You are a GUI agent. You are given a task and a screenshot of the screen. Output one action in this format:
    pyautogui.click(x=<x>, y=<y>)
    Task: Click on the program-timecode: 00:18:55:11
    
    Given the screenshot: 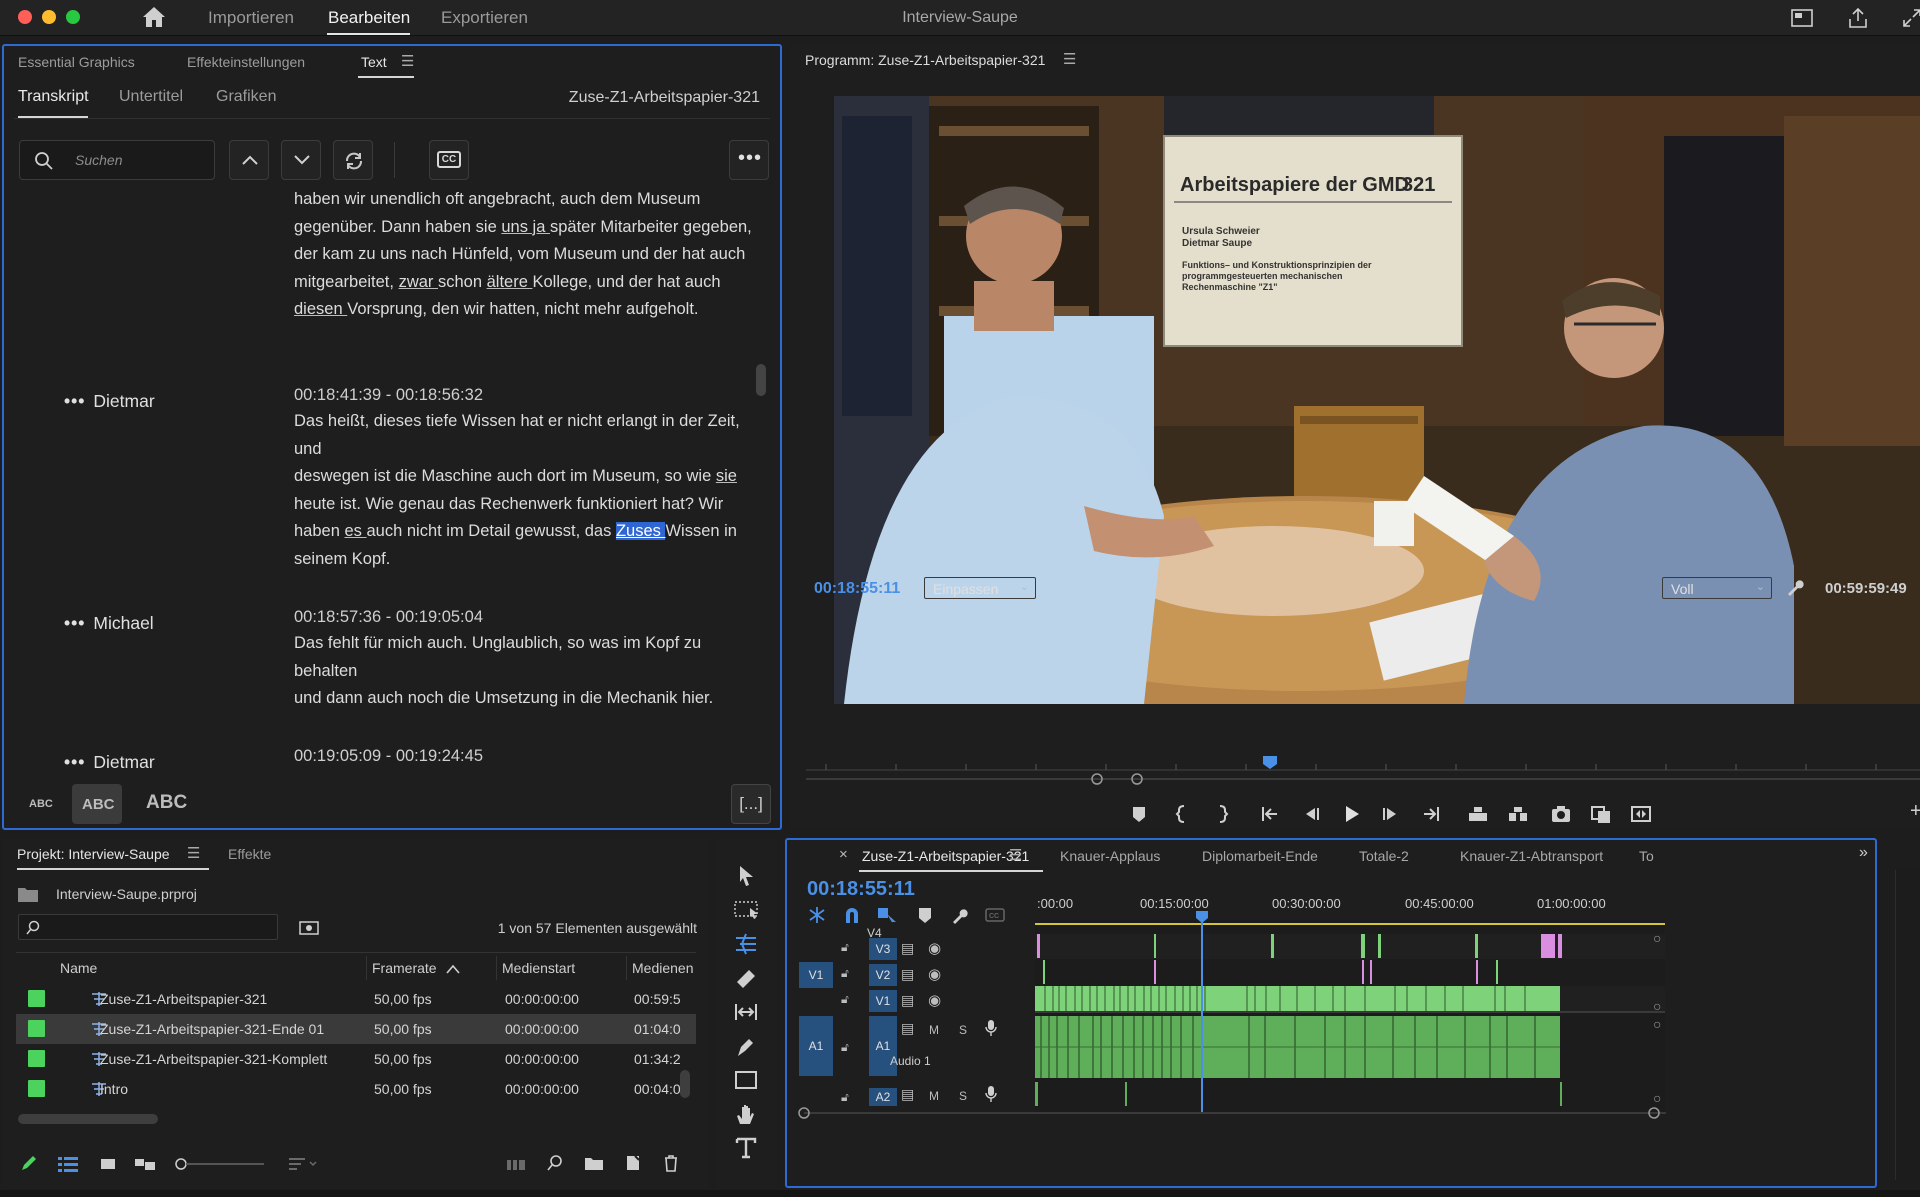 What is the action you would take?
    pyautogui.click(x=857, y=589)
    